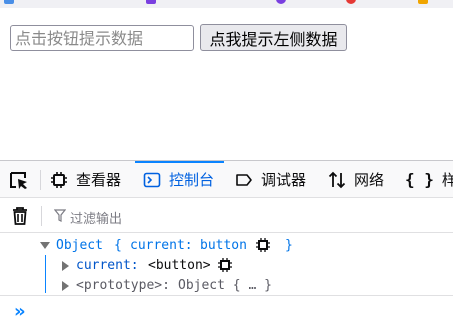 Image resolution: width=453 pixels, height=323 pixels. What do you see at coordinates (179, 265) in the screenshot?
I see `property-value: <button>` at bounding box center [179, 265].